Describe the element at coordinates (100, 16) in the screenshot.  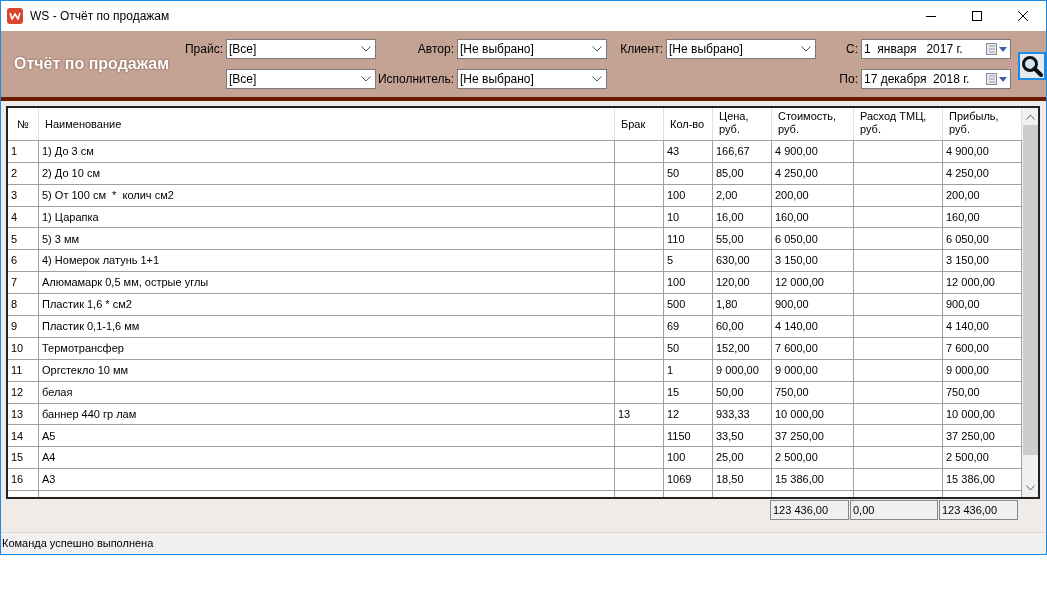
I see `window-title: WS - Отчёт по продажам` at that location.